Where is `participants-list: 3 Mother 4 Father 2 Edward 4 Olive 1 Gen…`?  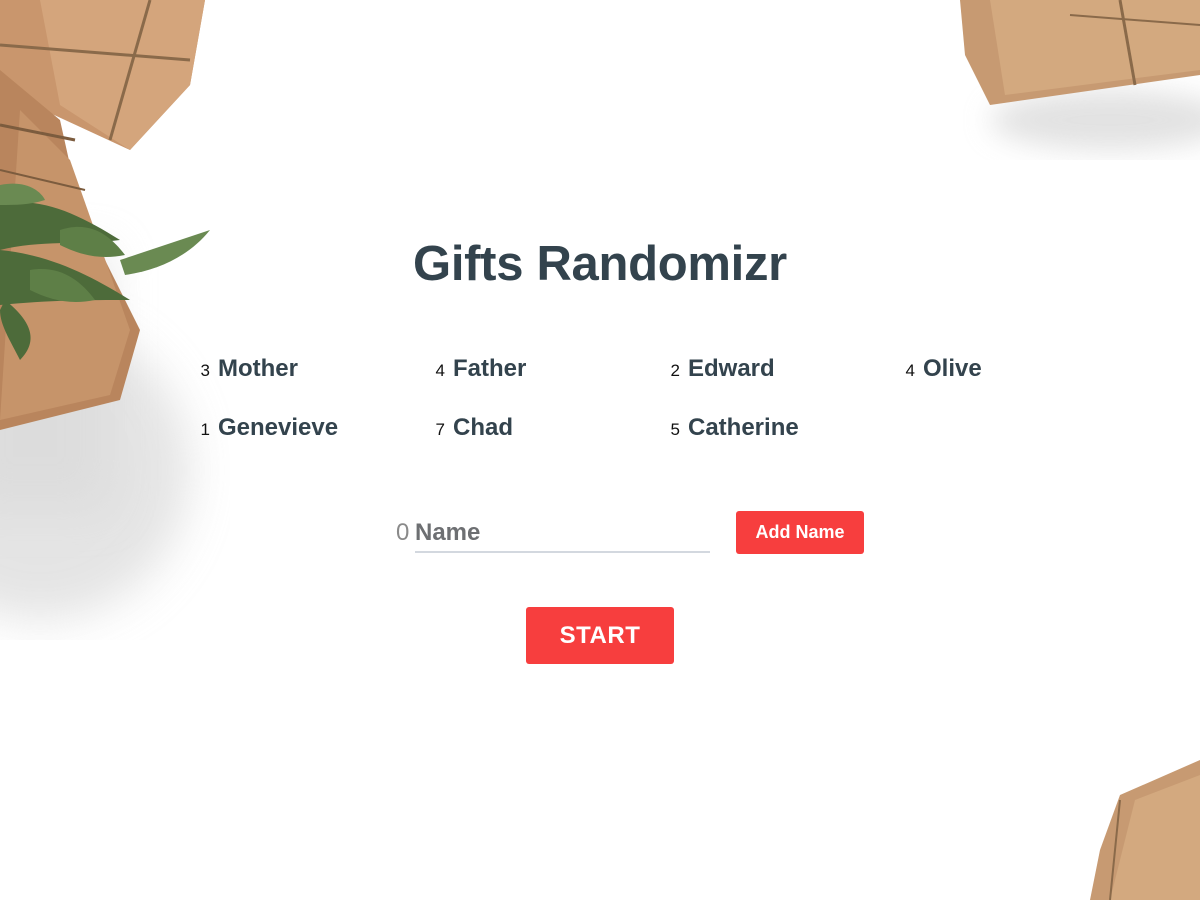
participants-list: 3 Mother 4 Father 2 Edward 4 Olive 1 Gen… is located at coordinates (662, 404).